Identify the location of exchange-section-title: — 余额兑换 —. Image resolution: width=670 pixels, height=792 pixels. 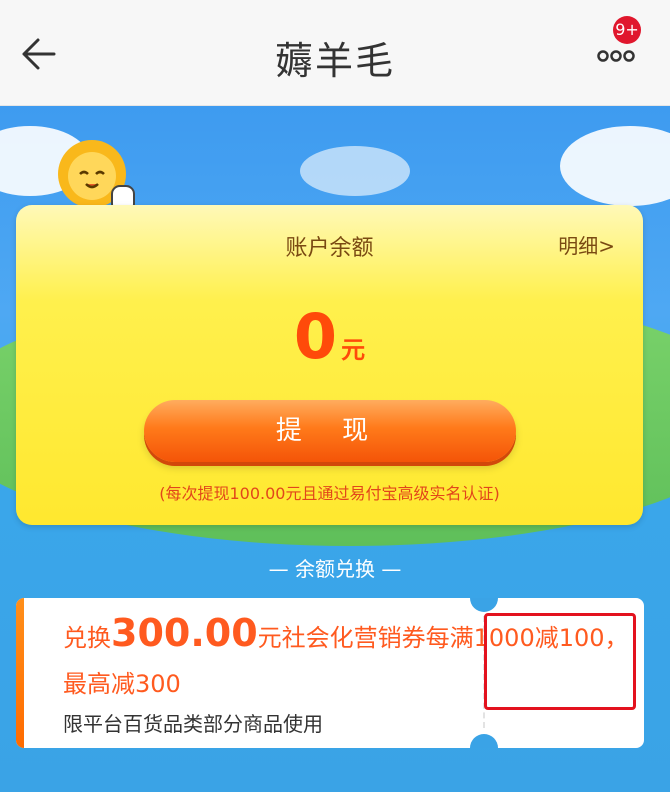
(335, 569).